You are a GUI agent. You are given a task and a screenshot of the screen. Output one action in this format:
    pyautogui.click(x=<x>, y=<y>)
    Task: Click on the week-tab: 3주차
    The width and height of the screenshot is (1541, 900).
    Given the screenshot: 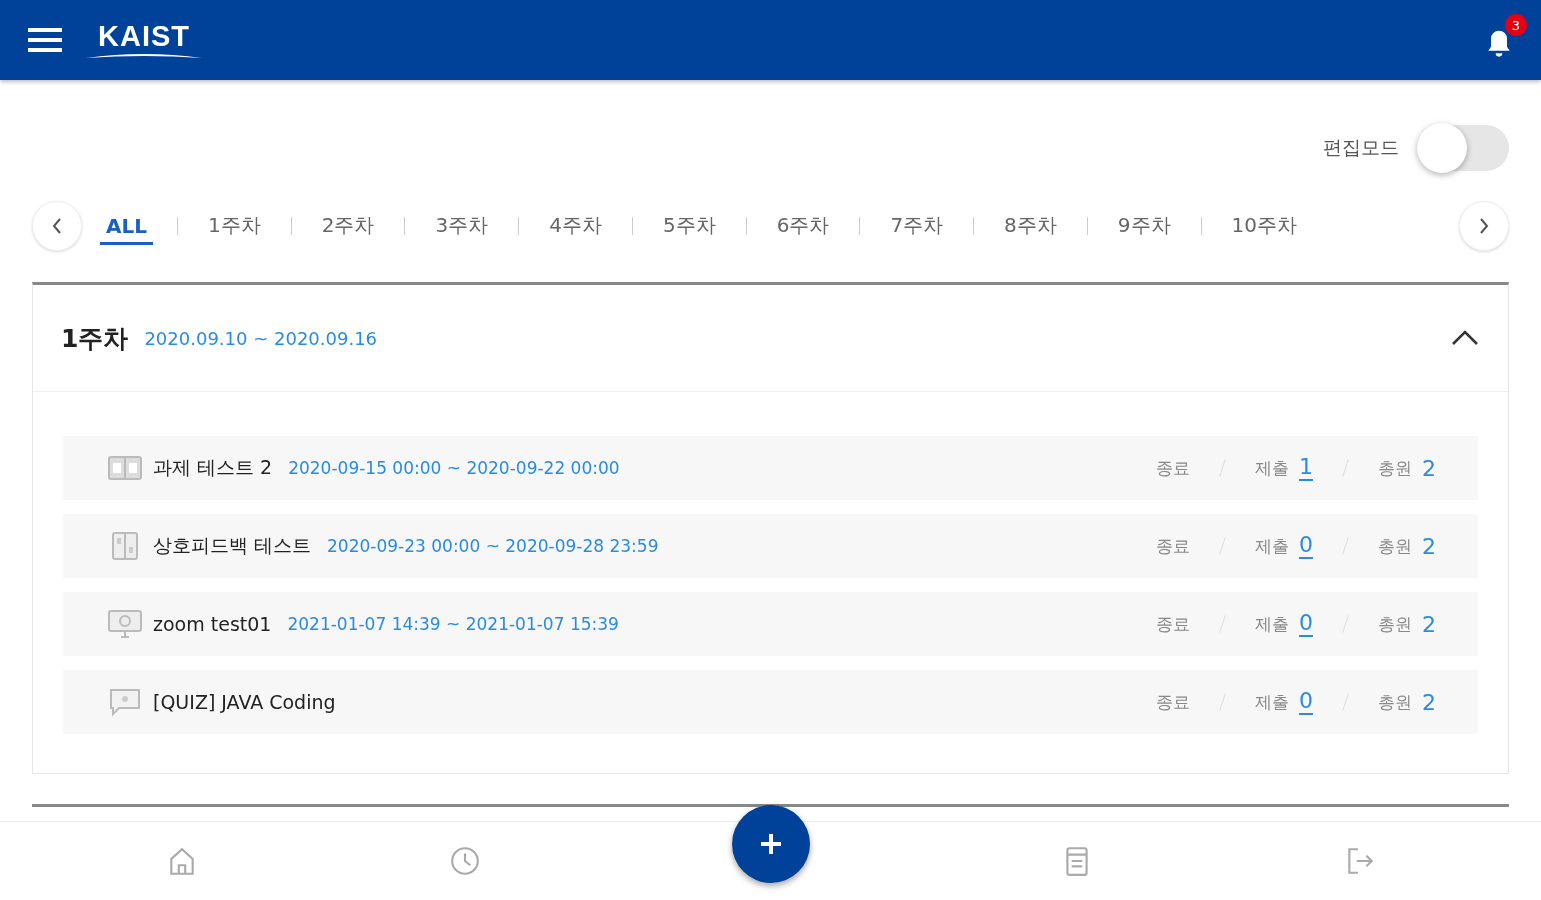 What is the action you would take?
    pyautogui.click(x=462, y=226)
    